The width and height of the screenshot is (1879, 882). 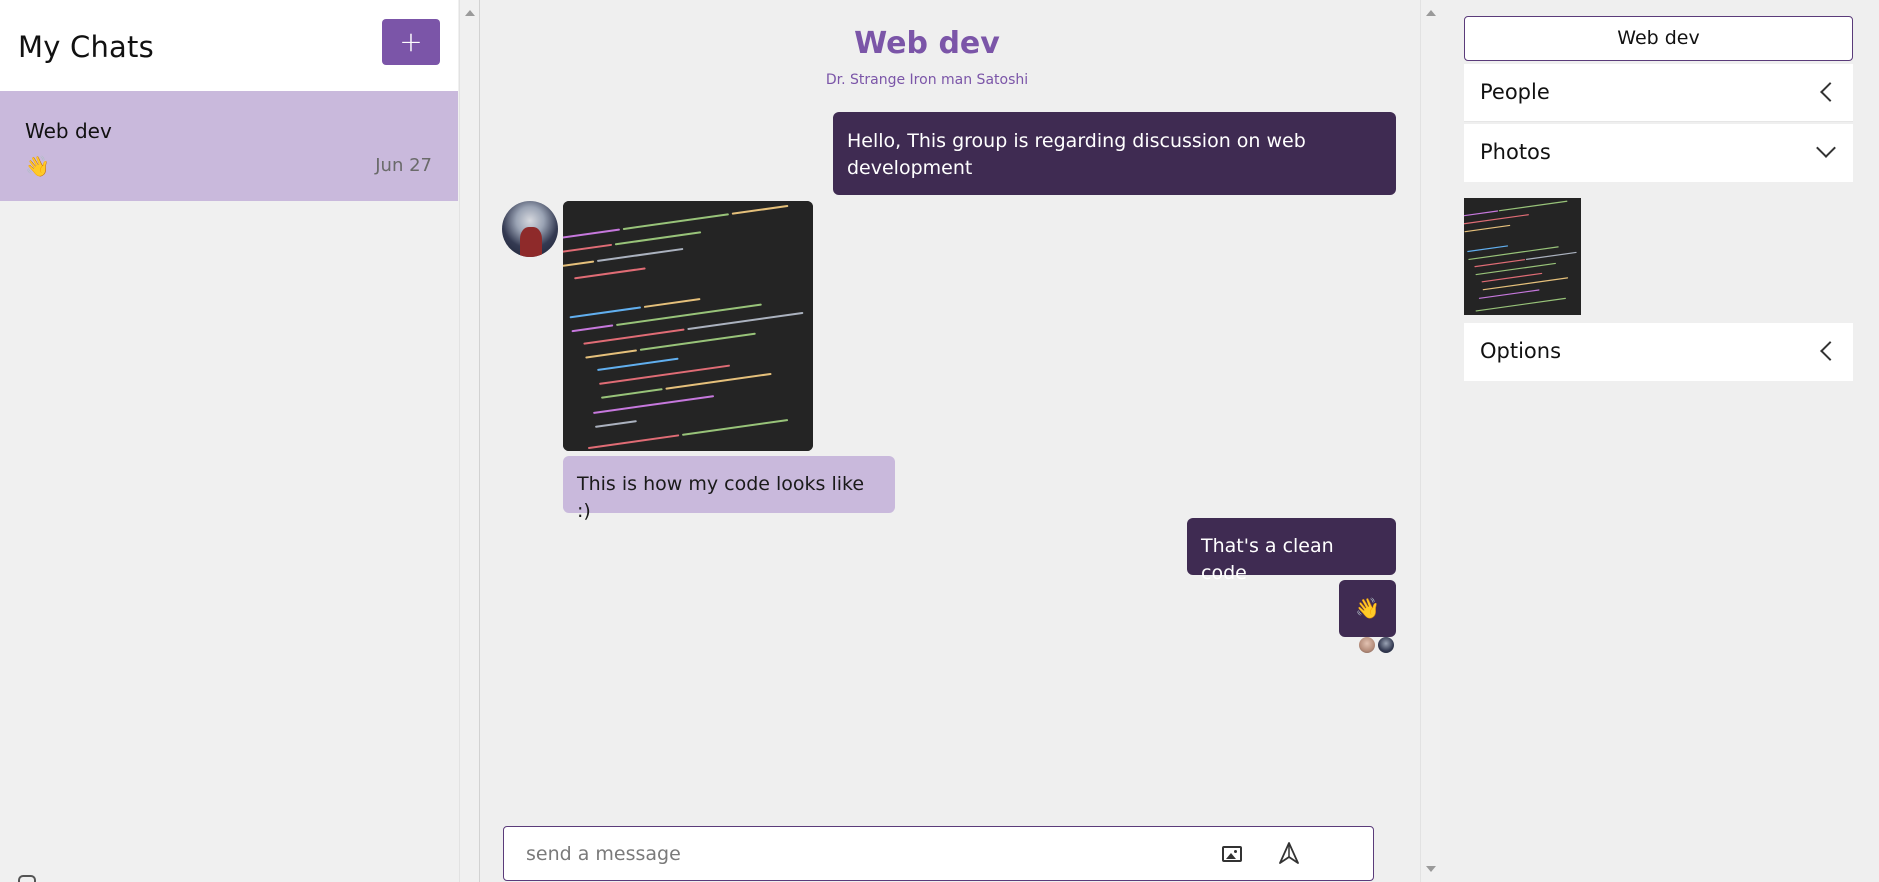 I want to click on message-composer, so click(x=938, y=853).